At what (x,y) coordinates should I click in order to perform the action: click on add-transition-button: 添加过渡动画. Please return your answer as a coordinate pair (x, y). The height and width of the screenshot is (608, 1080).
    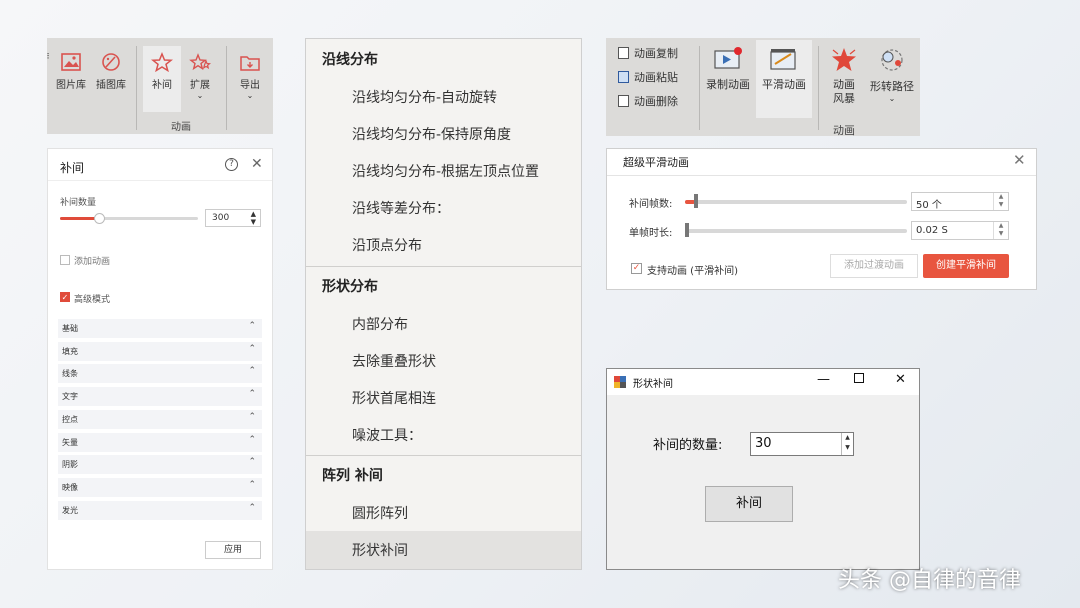
    Looking at the image, I should click on (874, 266).